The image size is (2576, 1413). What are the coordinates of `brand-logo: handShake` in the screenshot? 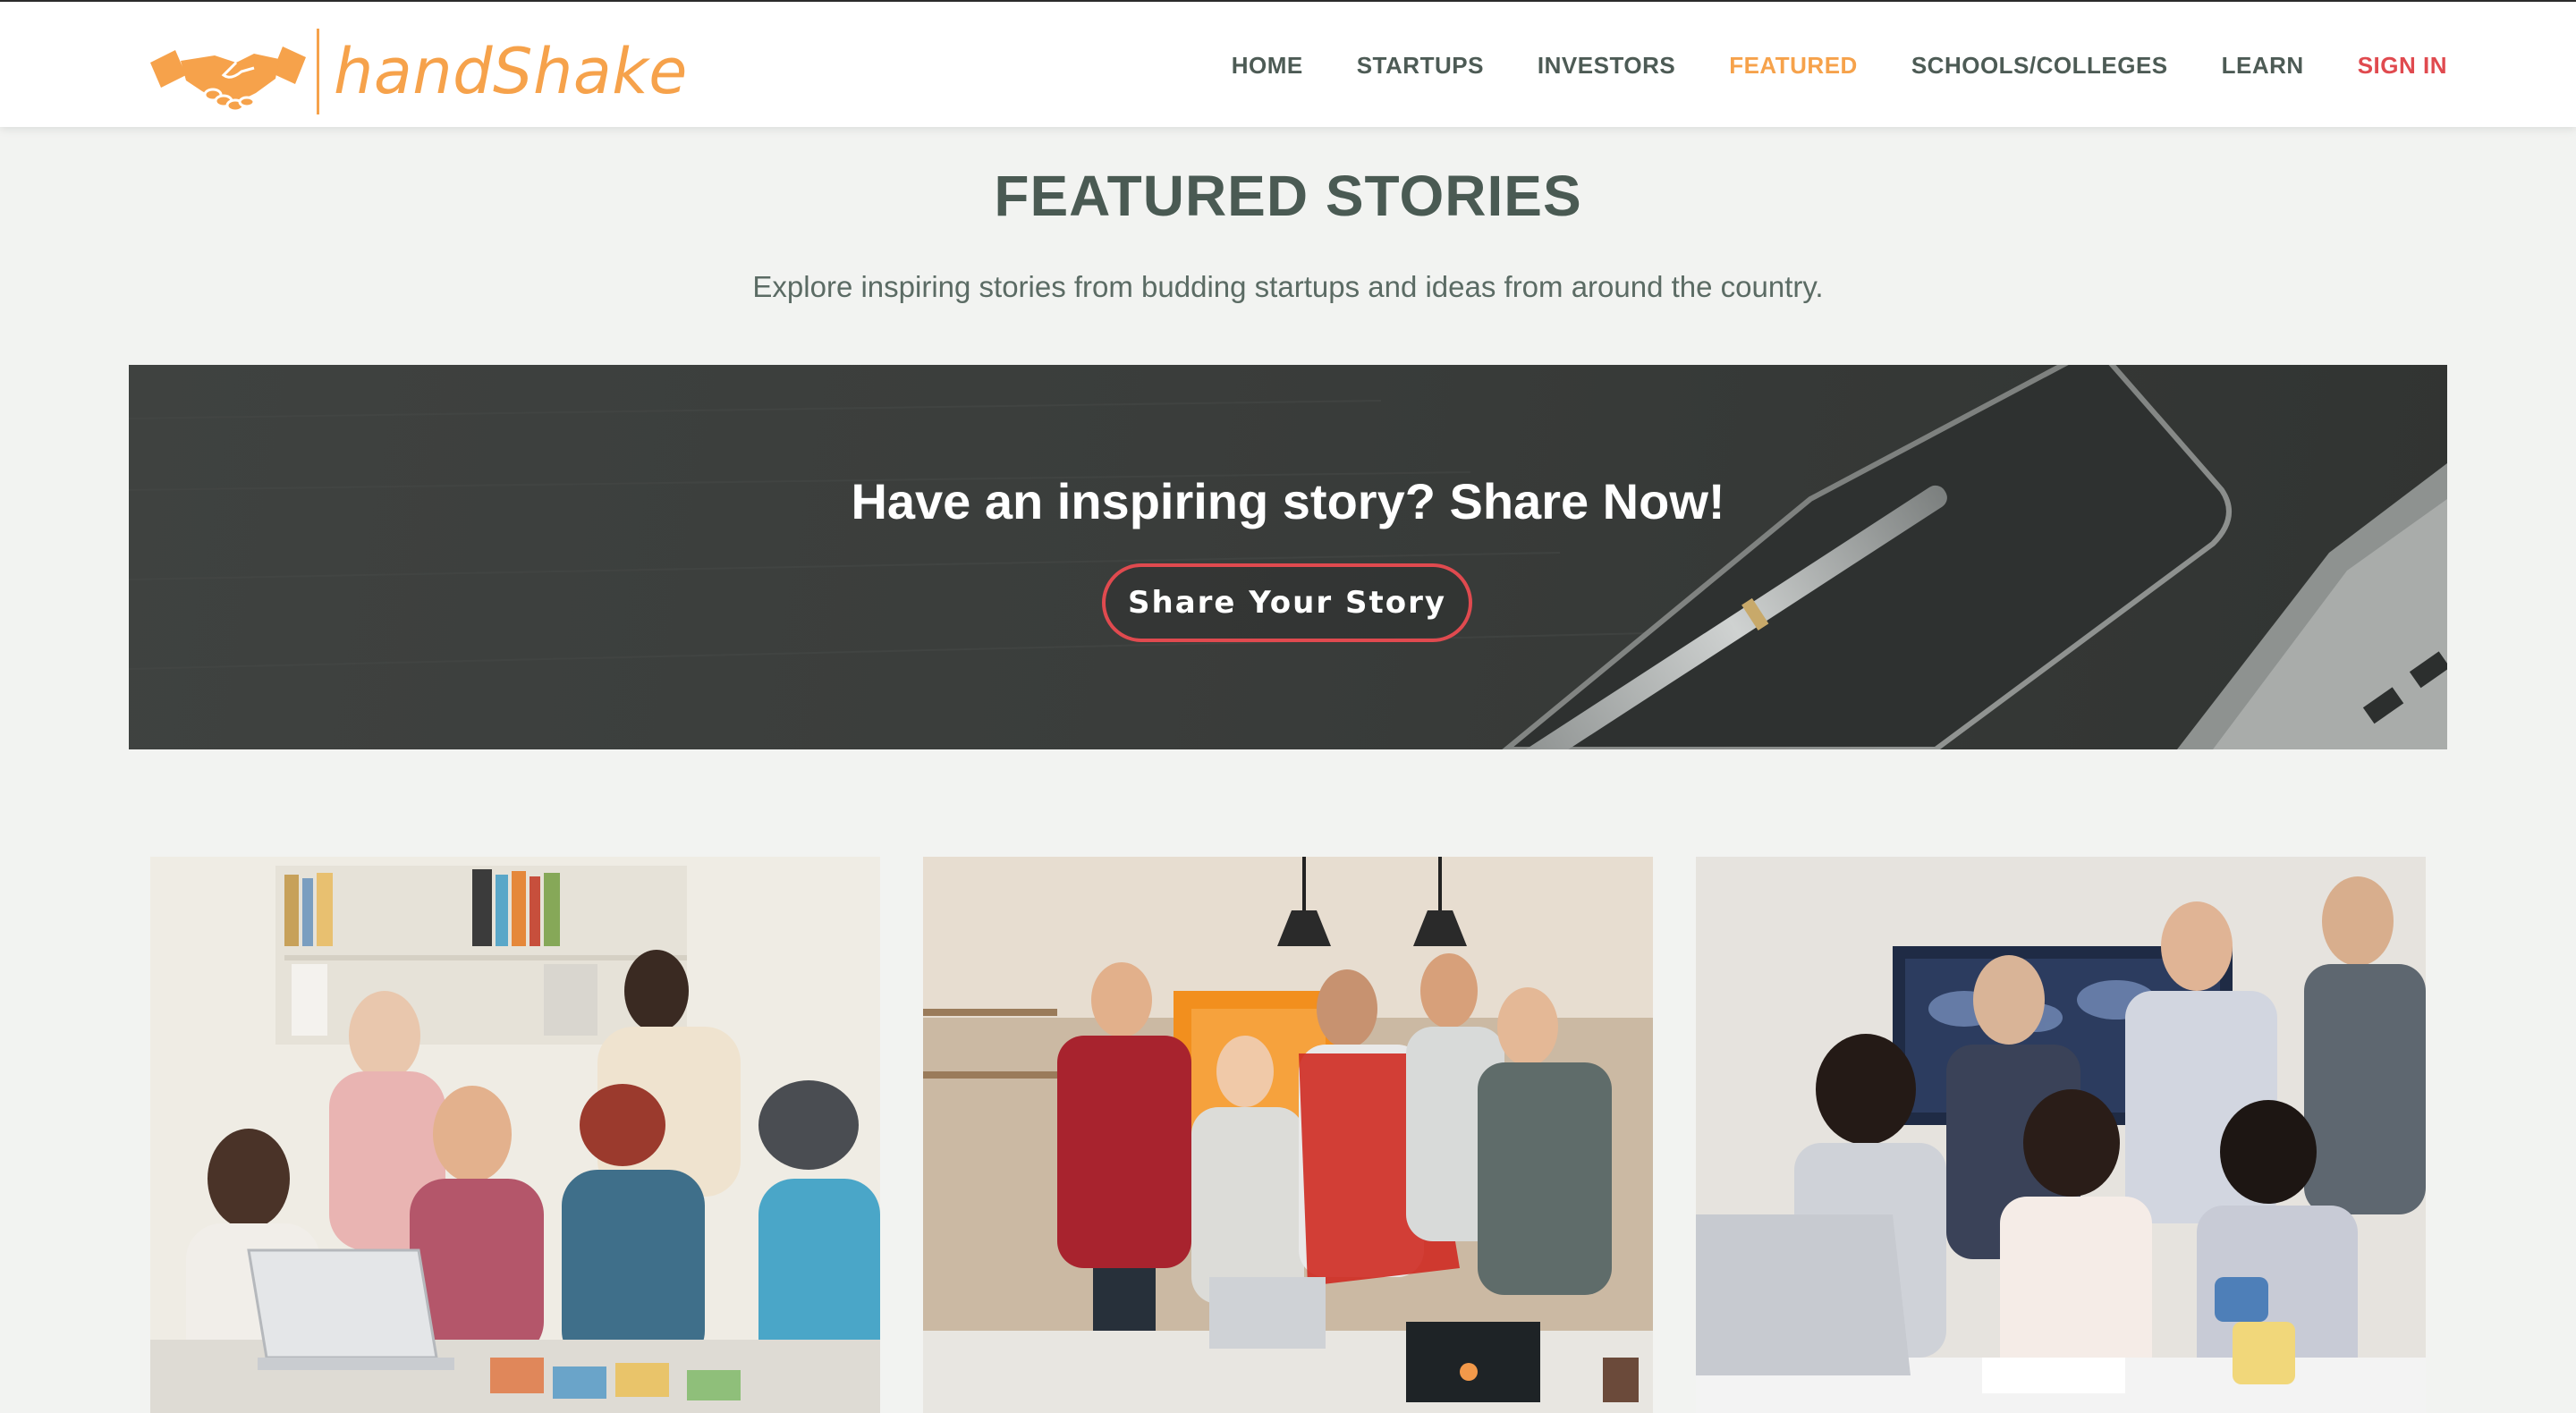 It's located at (418, 71).